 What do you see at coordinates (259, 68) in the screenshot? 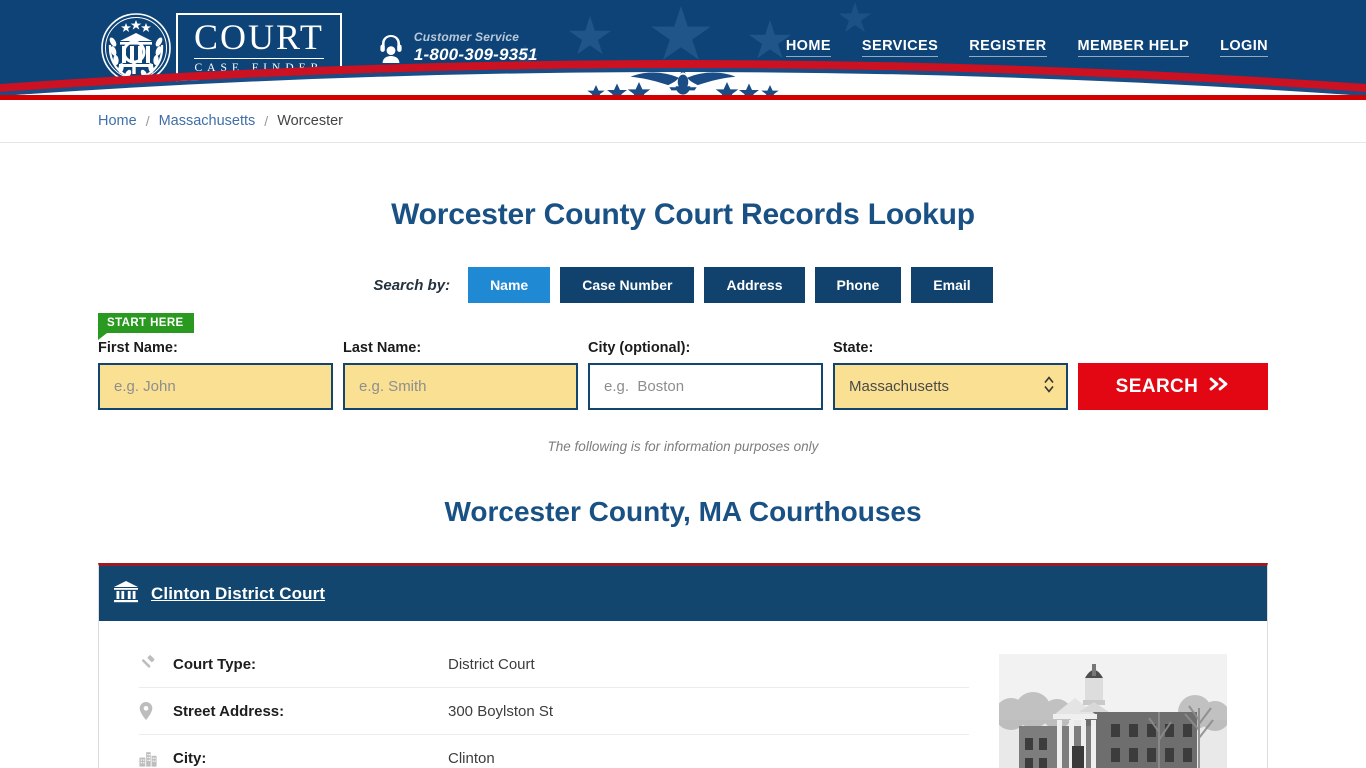
I see `logo-subtitle: CASE FINDER` at bounding box center [259, 68].